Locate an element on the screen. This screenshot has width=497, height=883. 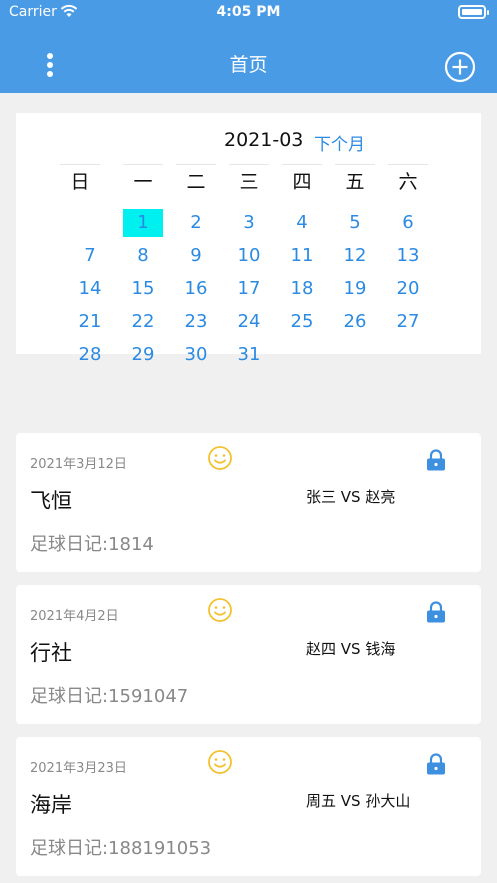
calendar-day: 30 is located at coordinates (196, 355).